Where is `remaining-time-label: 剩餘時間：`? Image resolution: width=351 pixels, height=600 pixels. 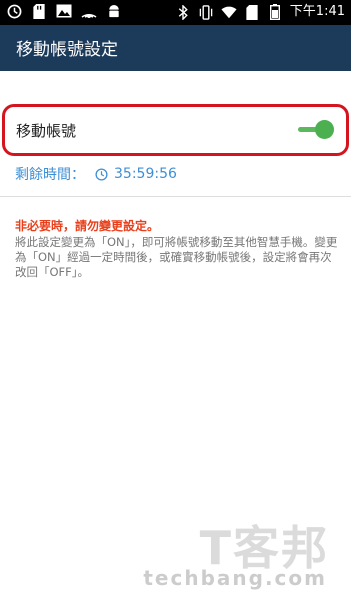 remaining-time-label: 剩餘時間： is located at coordinates (50, 175).